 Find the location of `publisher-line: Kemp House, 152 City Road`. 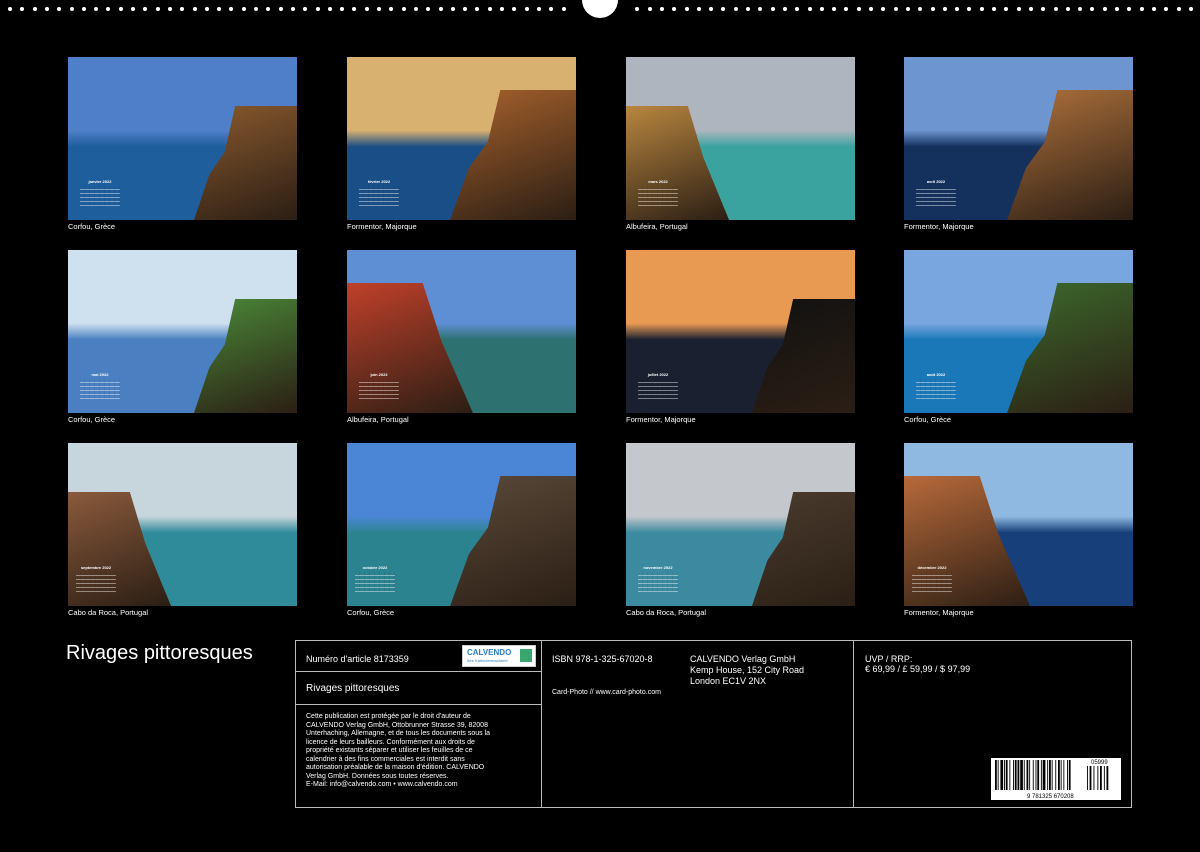

publisher-line: Kemp House, 152 City Road is located at coordinates (747, 670).